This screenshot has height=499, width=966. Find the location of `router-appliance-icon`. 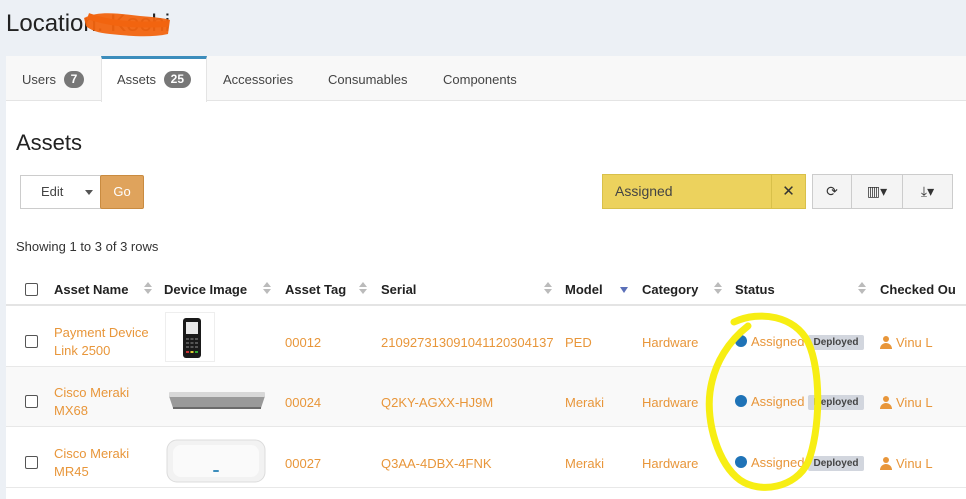

router-appliance-icon is located at coordinates (217, 397).